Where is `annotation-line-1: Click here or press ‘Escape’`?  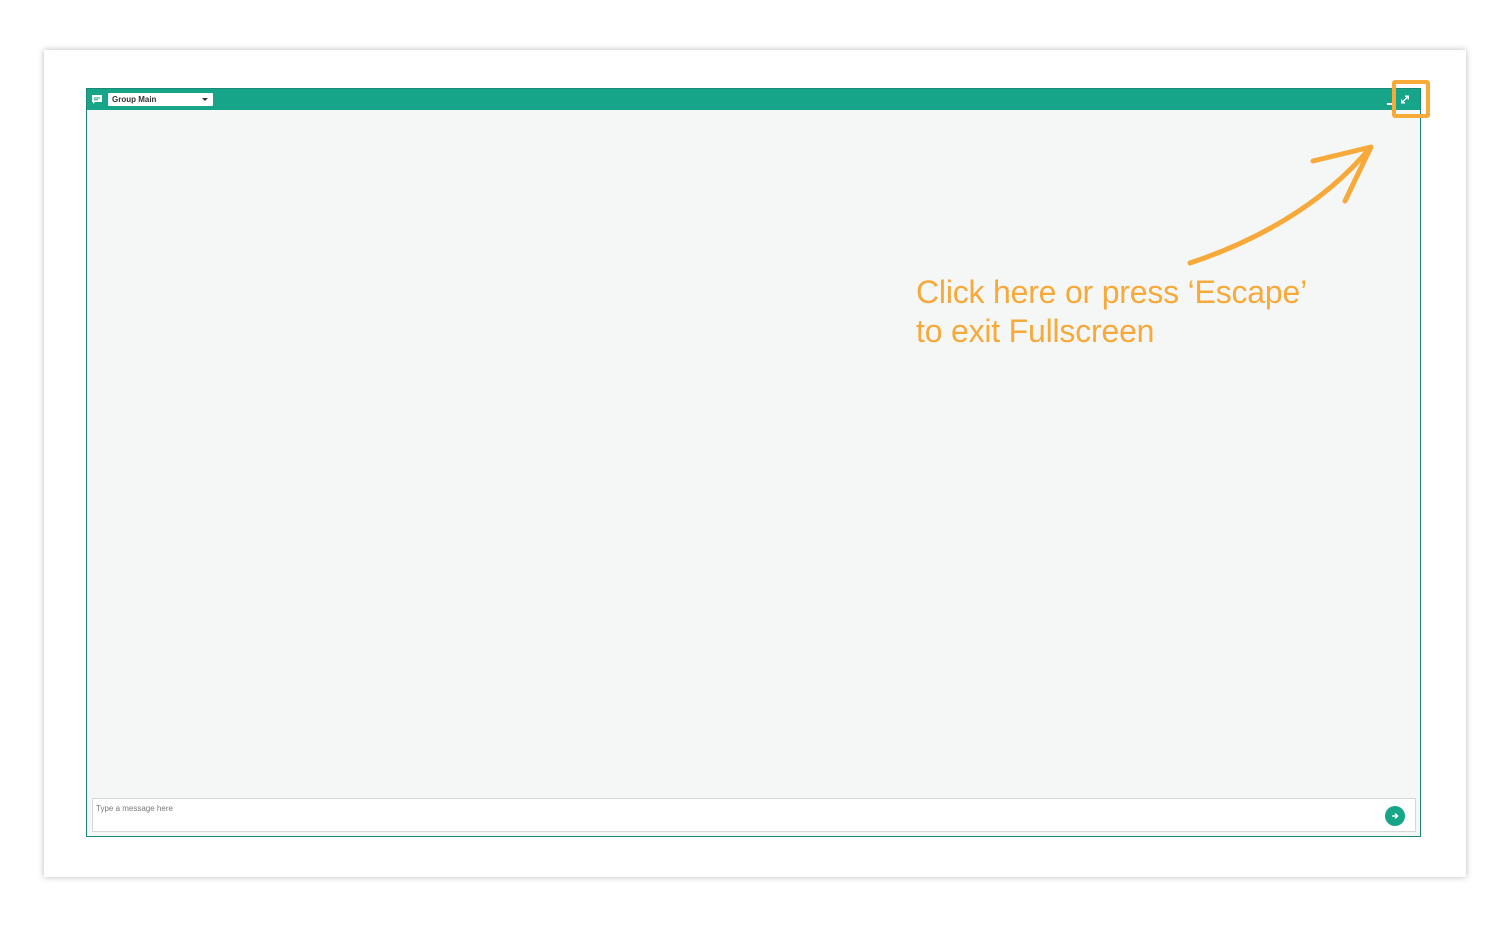 annotation-line-1: Click here or press ‘Escape’ is located at coordinates (1111, 292).